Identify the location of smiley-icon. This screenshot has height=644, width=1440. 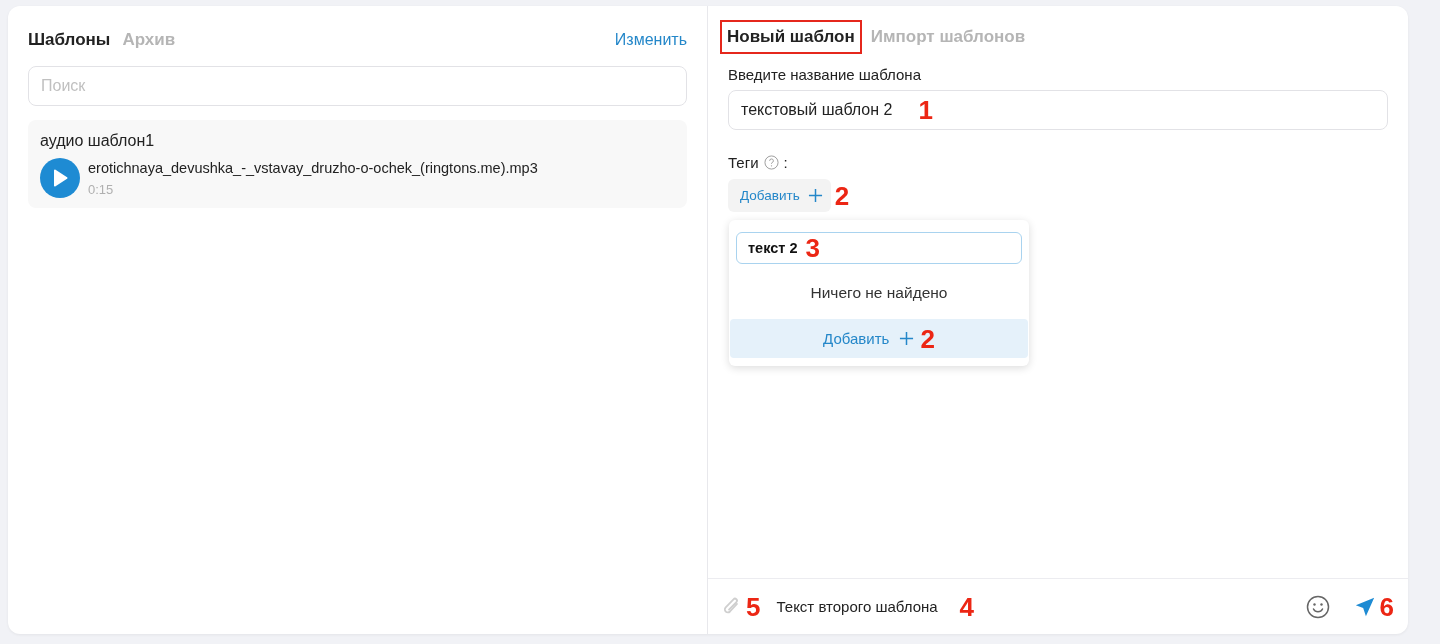
(1317, 606).